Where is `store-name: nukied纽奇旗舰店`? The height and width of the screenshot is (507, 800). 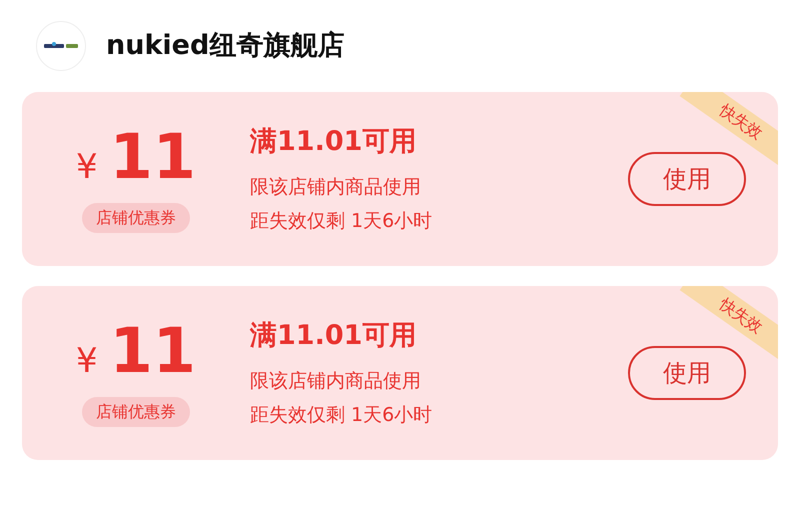 store-name: nukied纽奇旗舰店 is located at coordinates (225, 45).